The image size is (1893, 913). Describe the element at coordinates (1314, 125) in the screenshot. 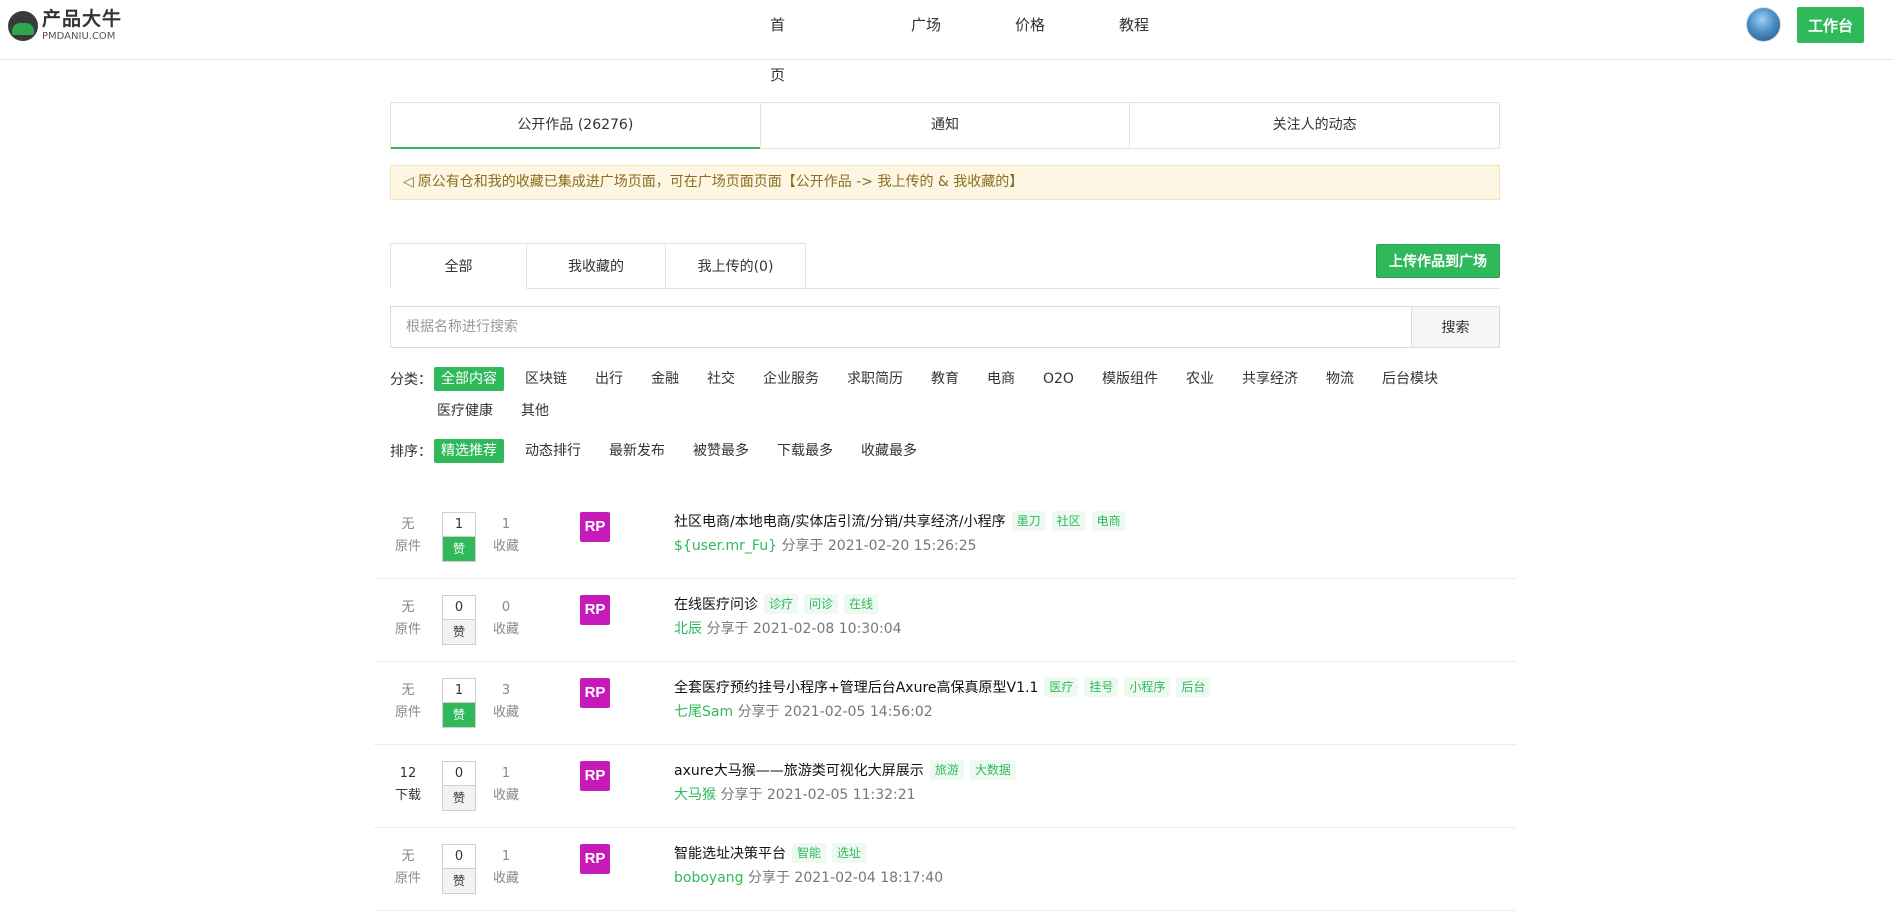

I see `tab-following-activity: 关注人的动态` at that location.